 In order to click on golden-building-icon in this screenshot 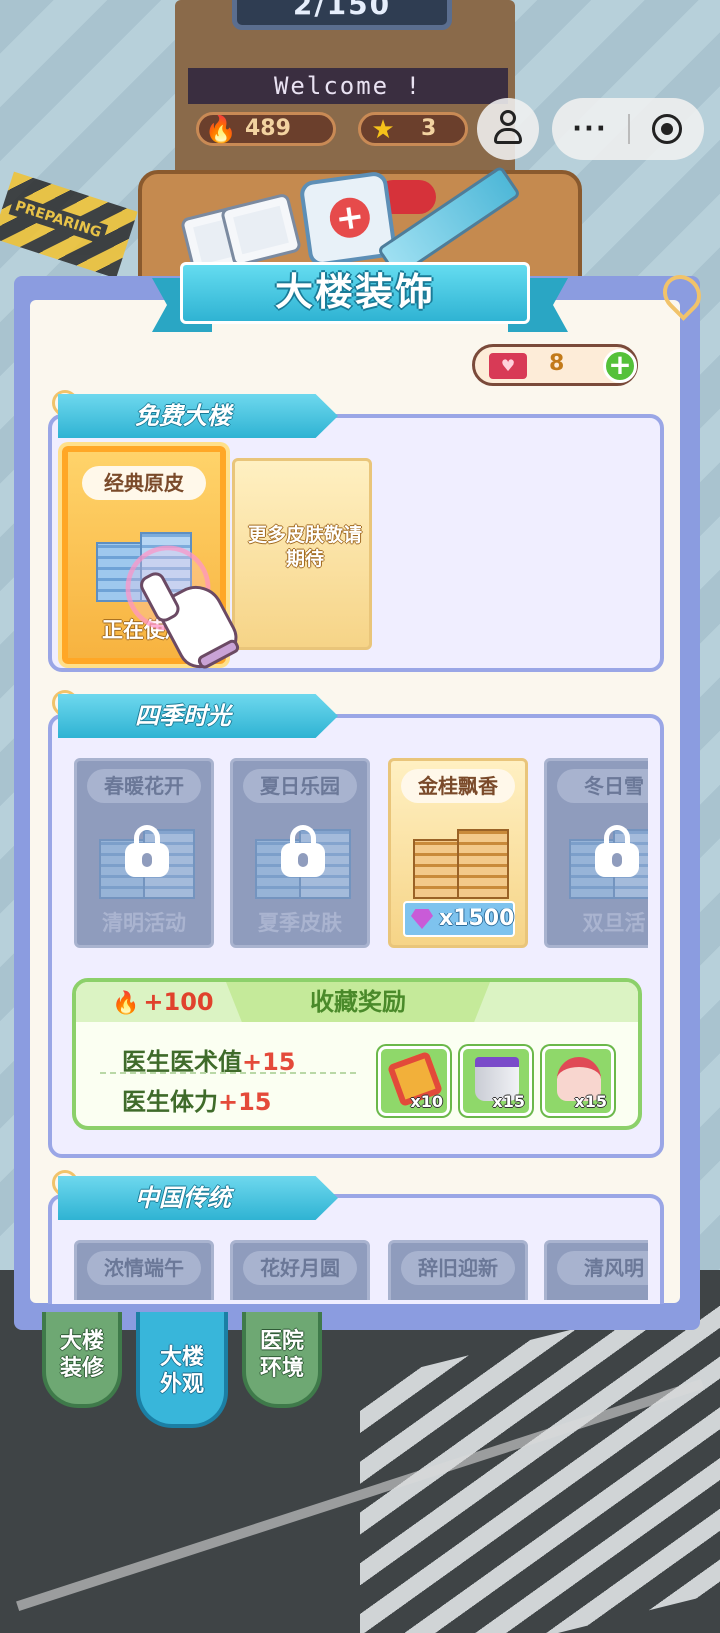, I will do `click(461, 859)`.